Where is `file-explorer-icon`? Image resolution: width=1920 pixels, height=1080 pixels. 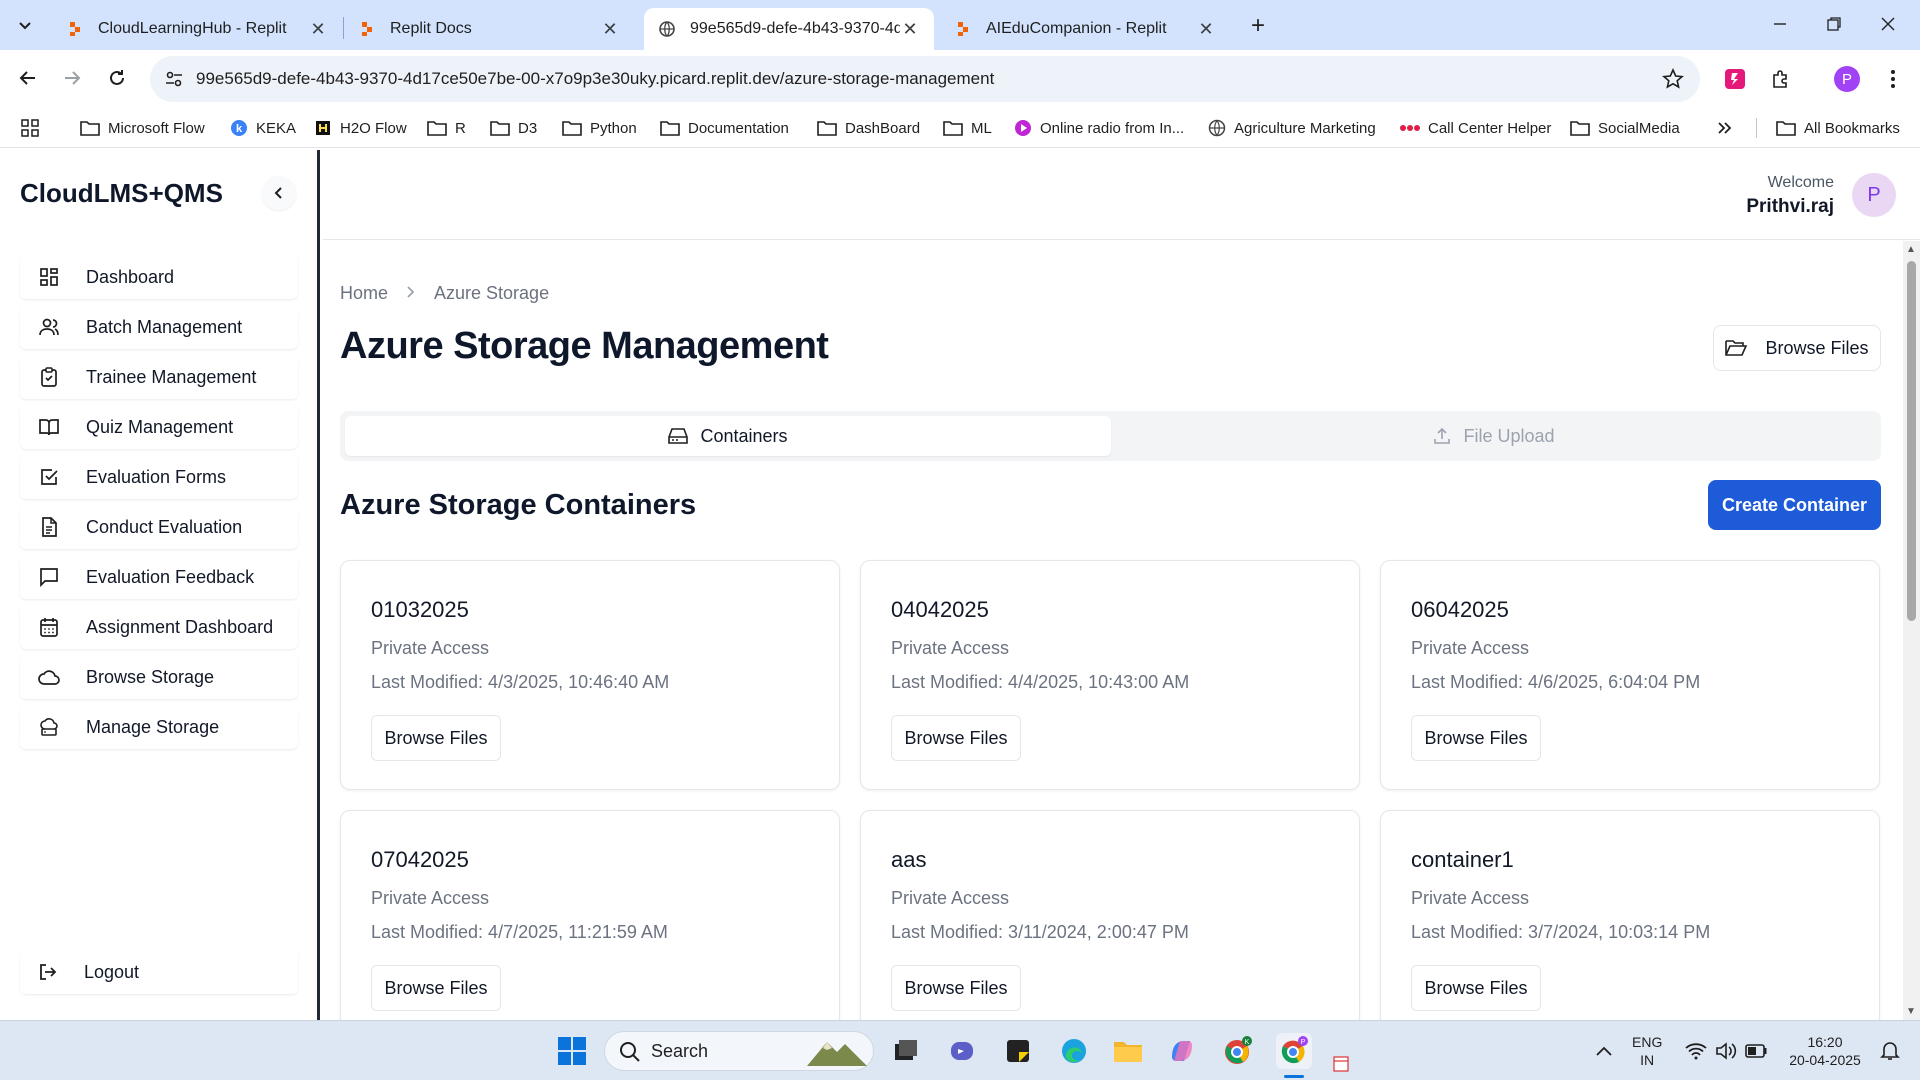 file-explorer-icon is located at coordinates (1128, 1051).